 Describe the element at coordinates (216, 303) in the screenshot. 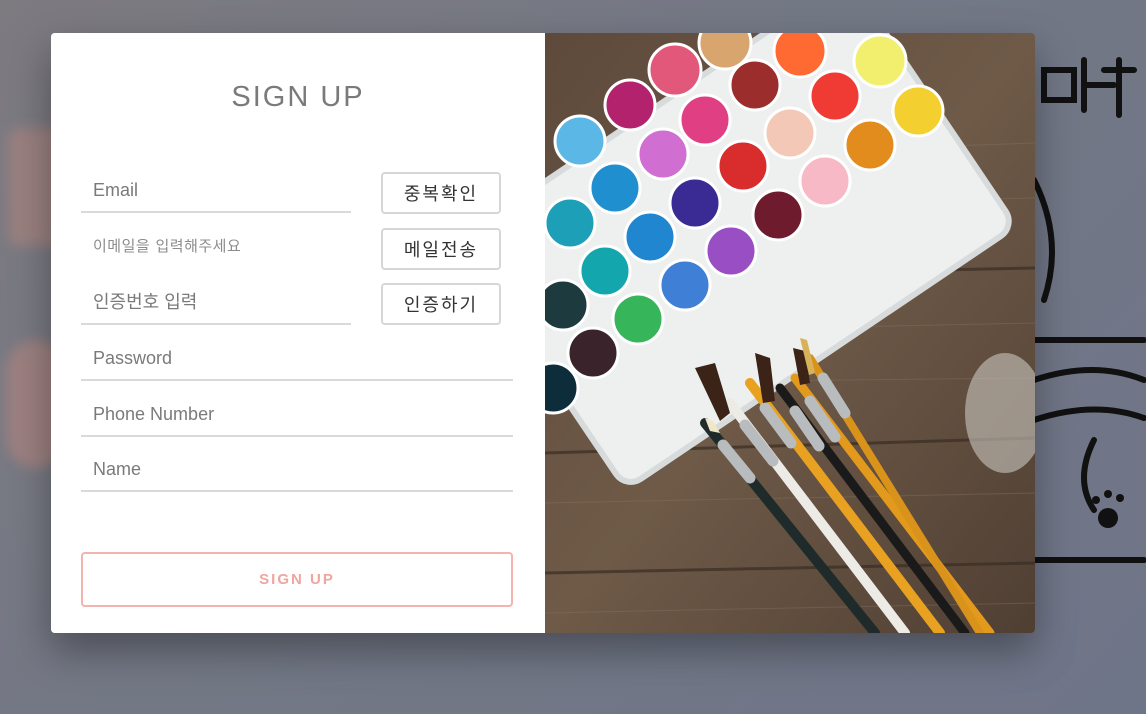

I see `verification-code-field` at that location.